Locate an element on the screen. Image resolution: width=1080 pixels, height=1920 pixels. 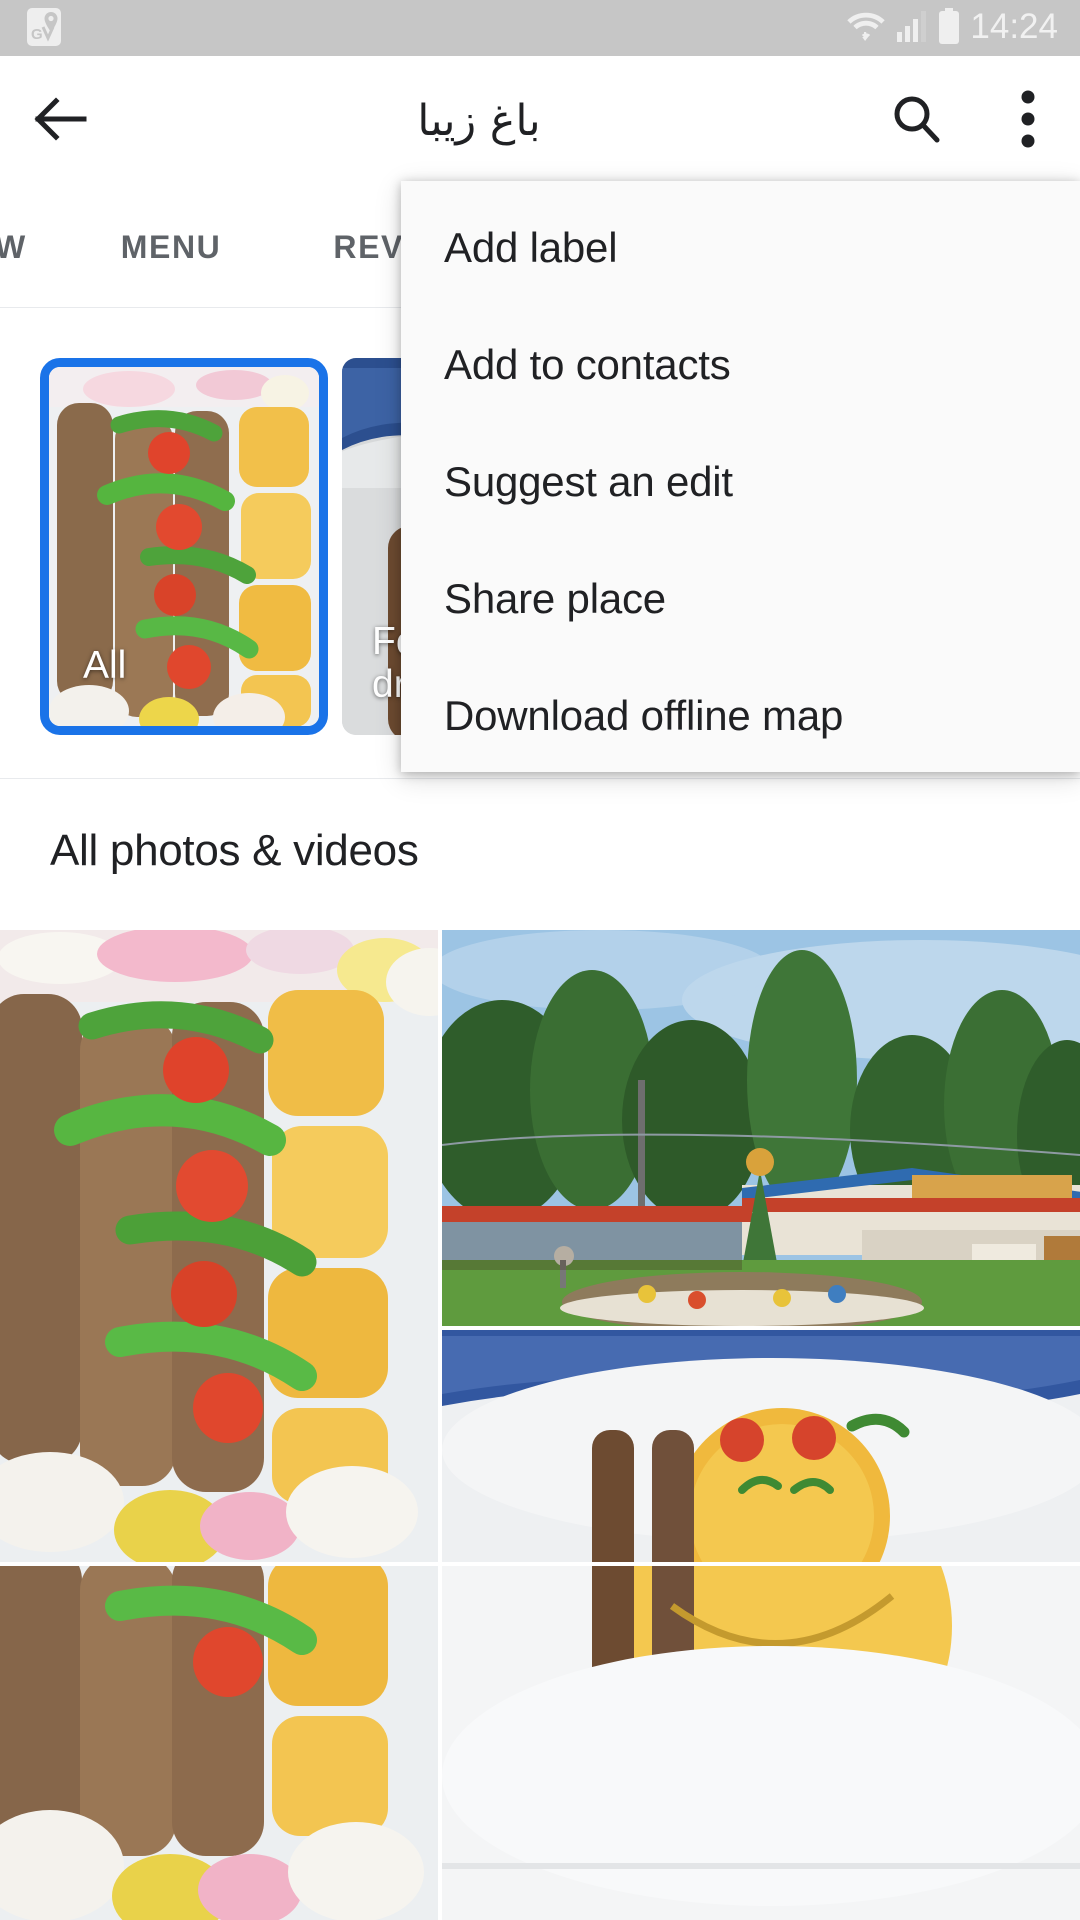
search-button is located at coordinates (916, 121).